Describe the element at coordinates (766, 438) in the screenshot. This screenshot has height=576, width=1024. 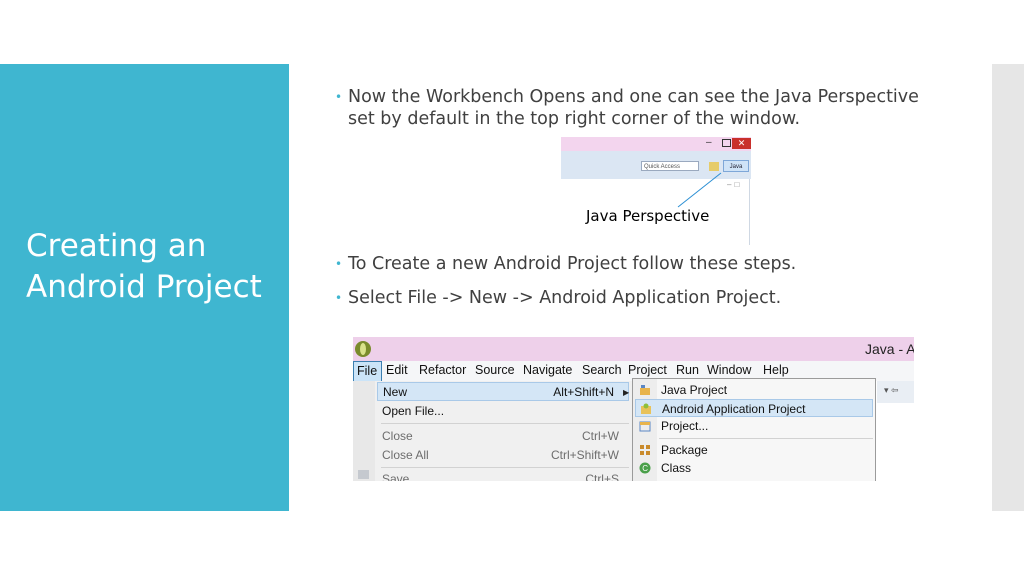
I see `submenu-separator` at that location.